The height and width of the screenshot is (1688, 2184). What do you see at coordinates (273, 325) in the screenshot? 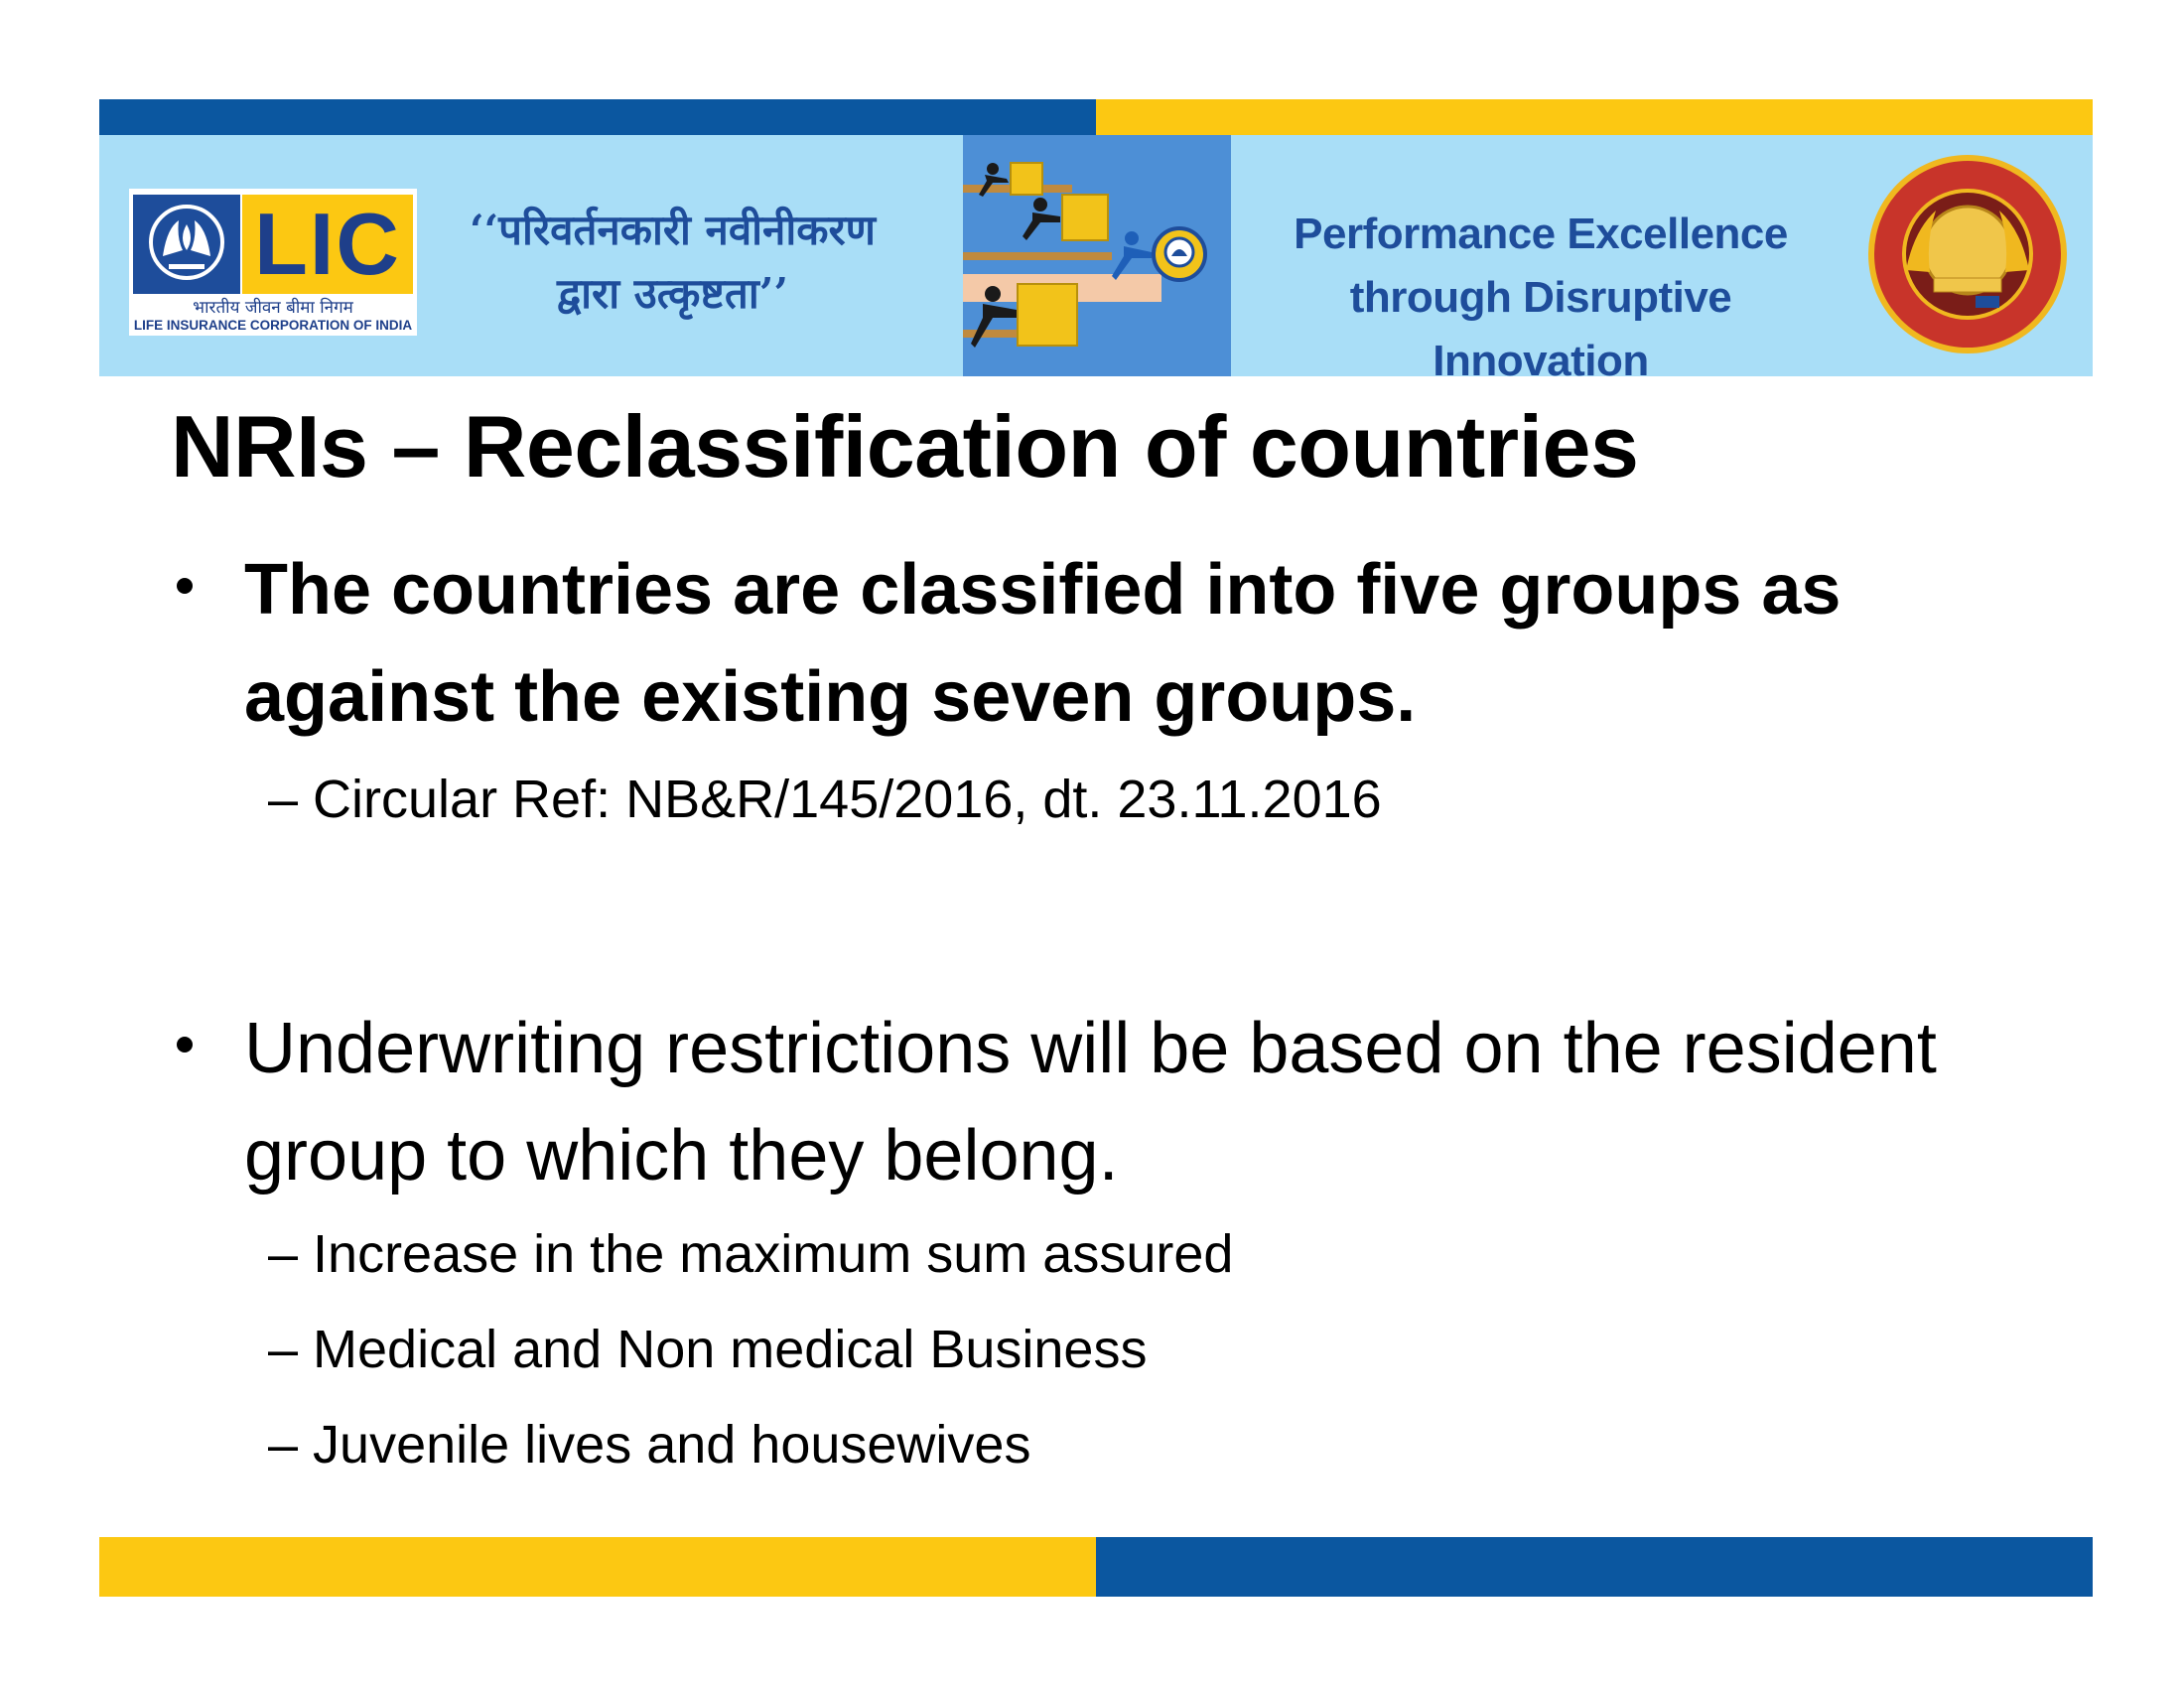
I see `lic-english-name: LIFE INSURANCE CORPORATION OF INDIA` at bounding box center [273, 325].